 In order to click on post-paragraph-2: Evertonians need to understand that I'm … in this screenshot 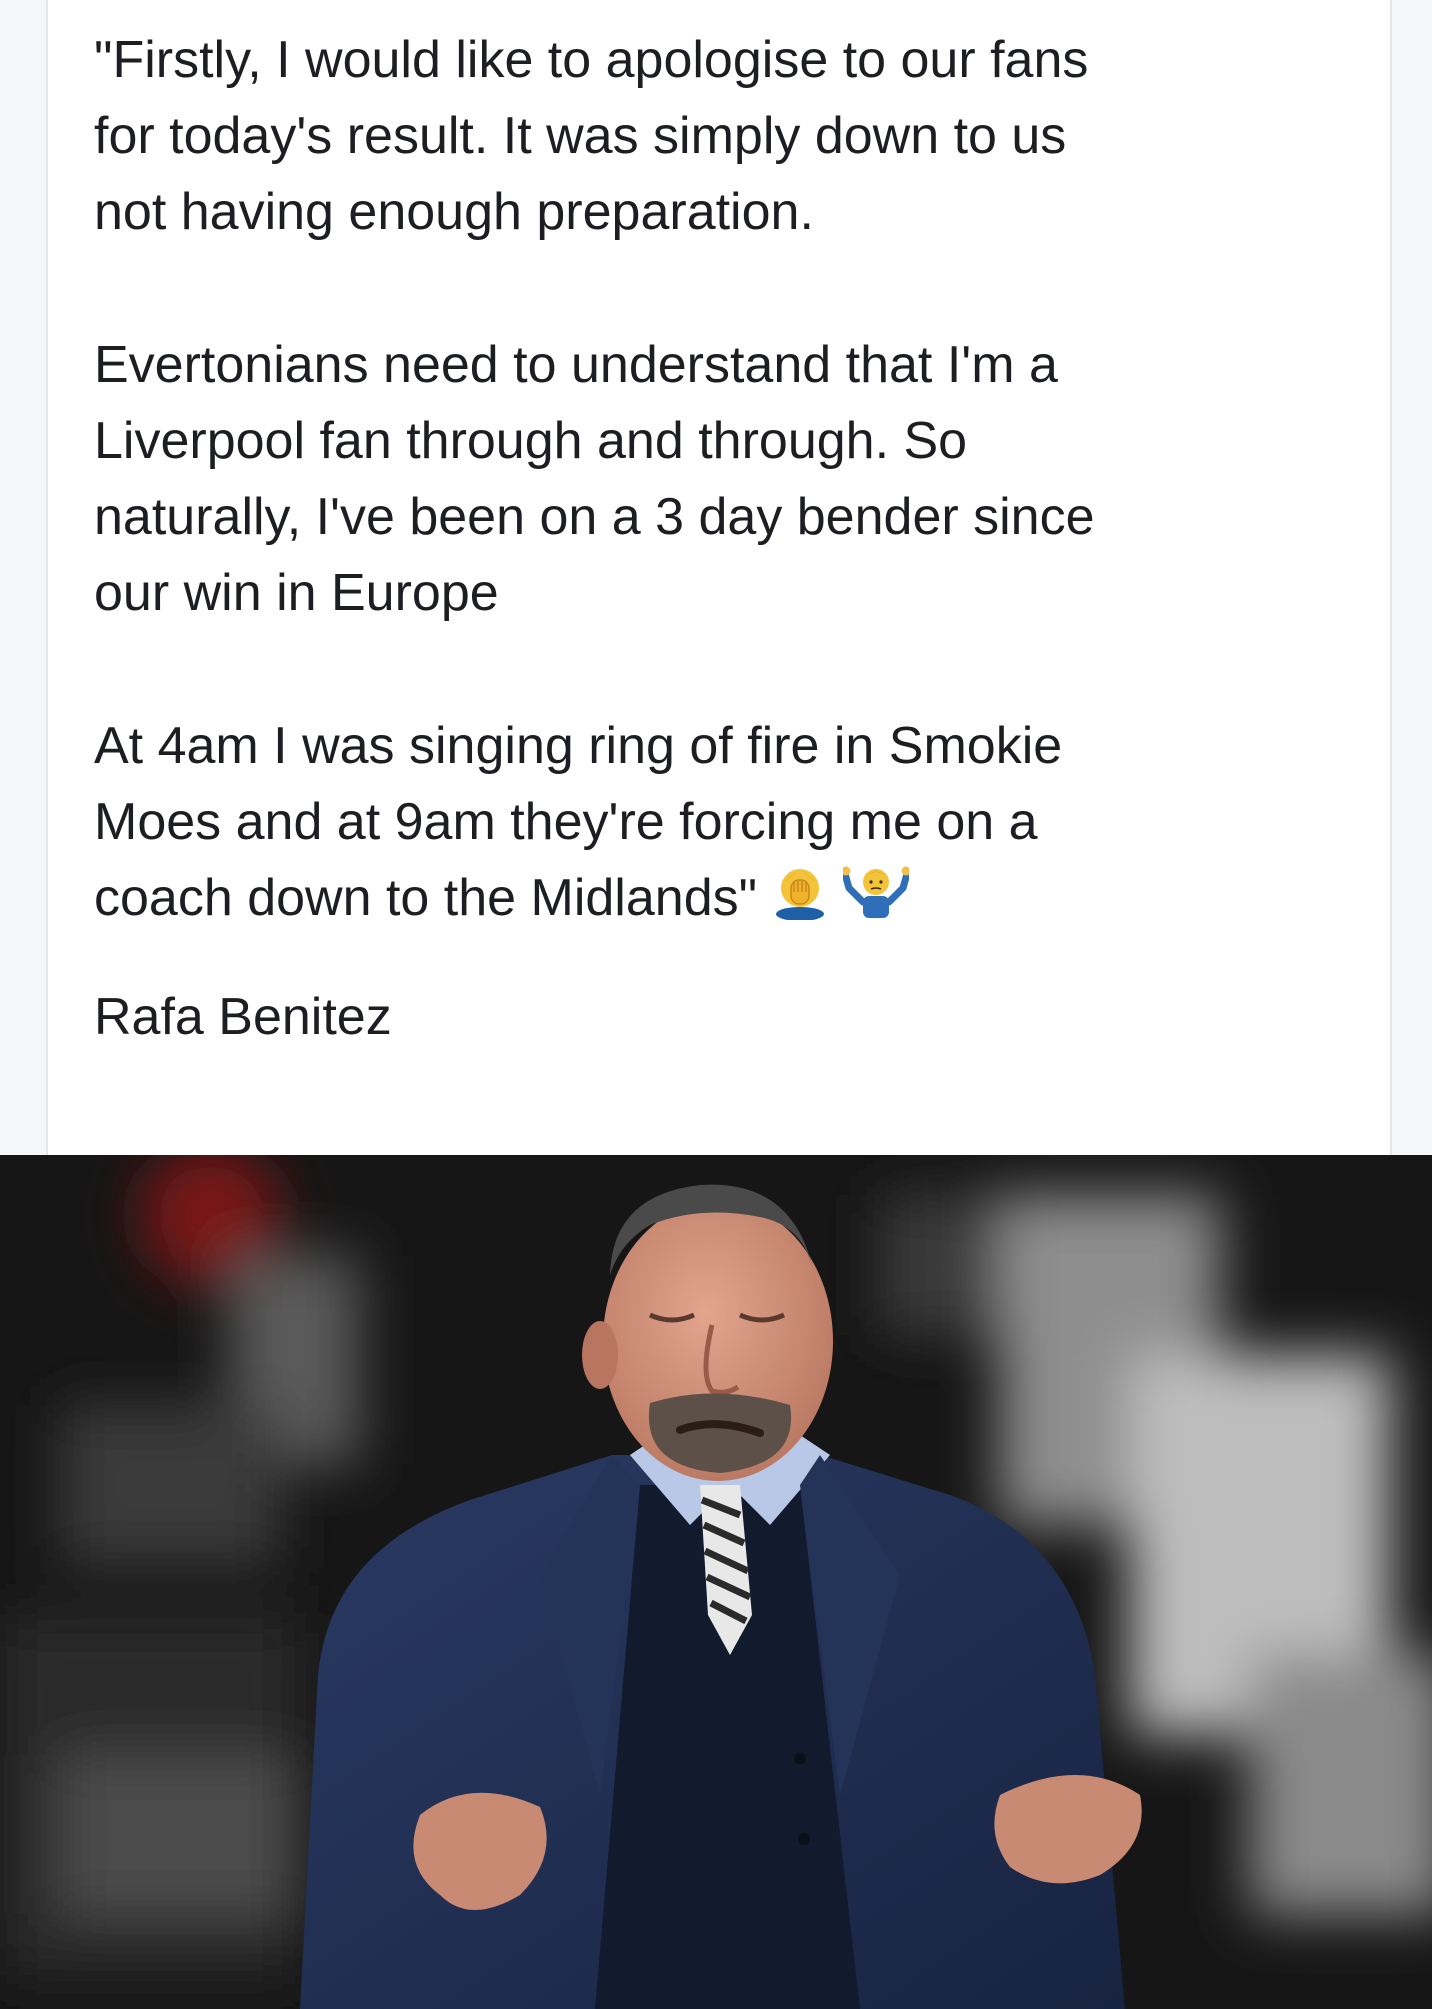, I will do `click(594, 479)`.